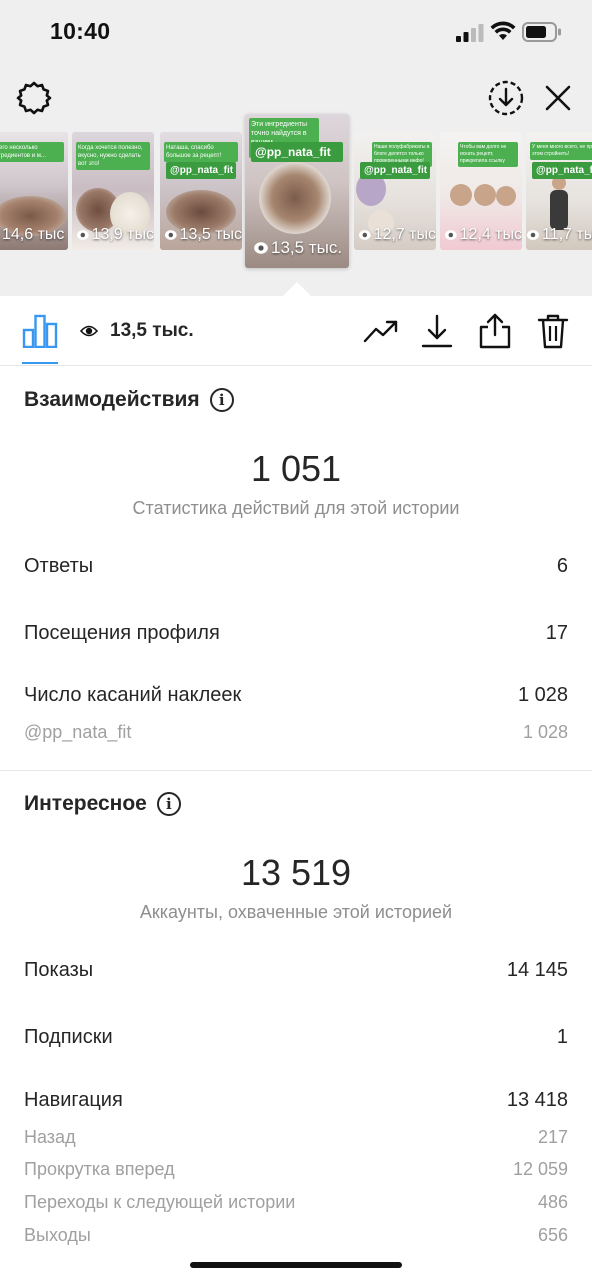 The image size is (592, 1280). I want to click on stat-value: 14 145, so click(537, 970).